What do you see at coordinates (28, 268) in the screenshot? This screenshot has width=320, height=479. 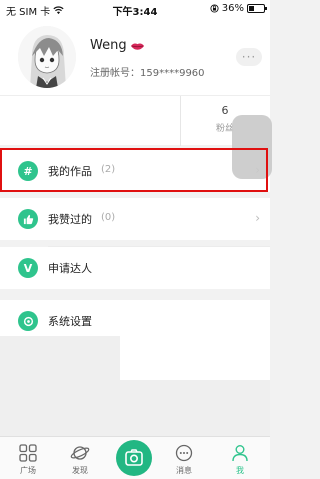 I see `v-badge-icon: V` at bounding box center [28, 268].